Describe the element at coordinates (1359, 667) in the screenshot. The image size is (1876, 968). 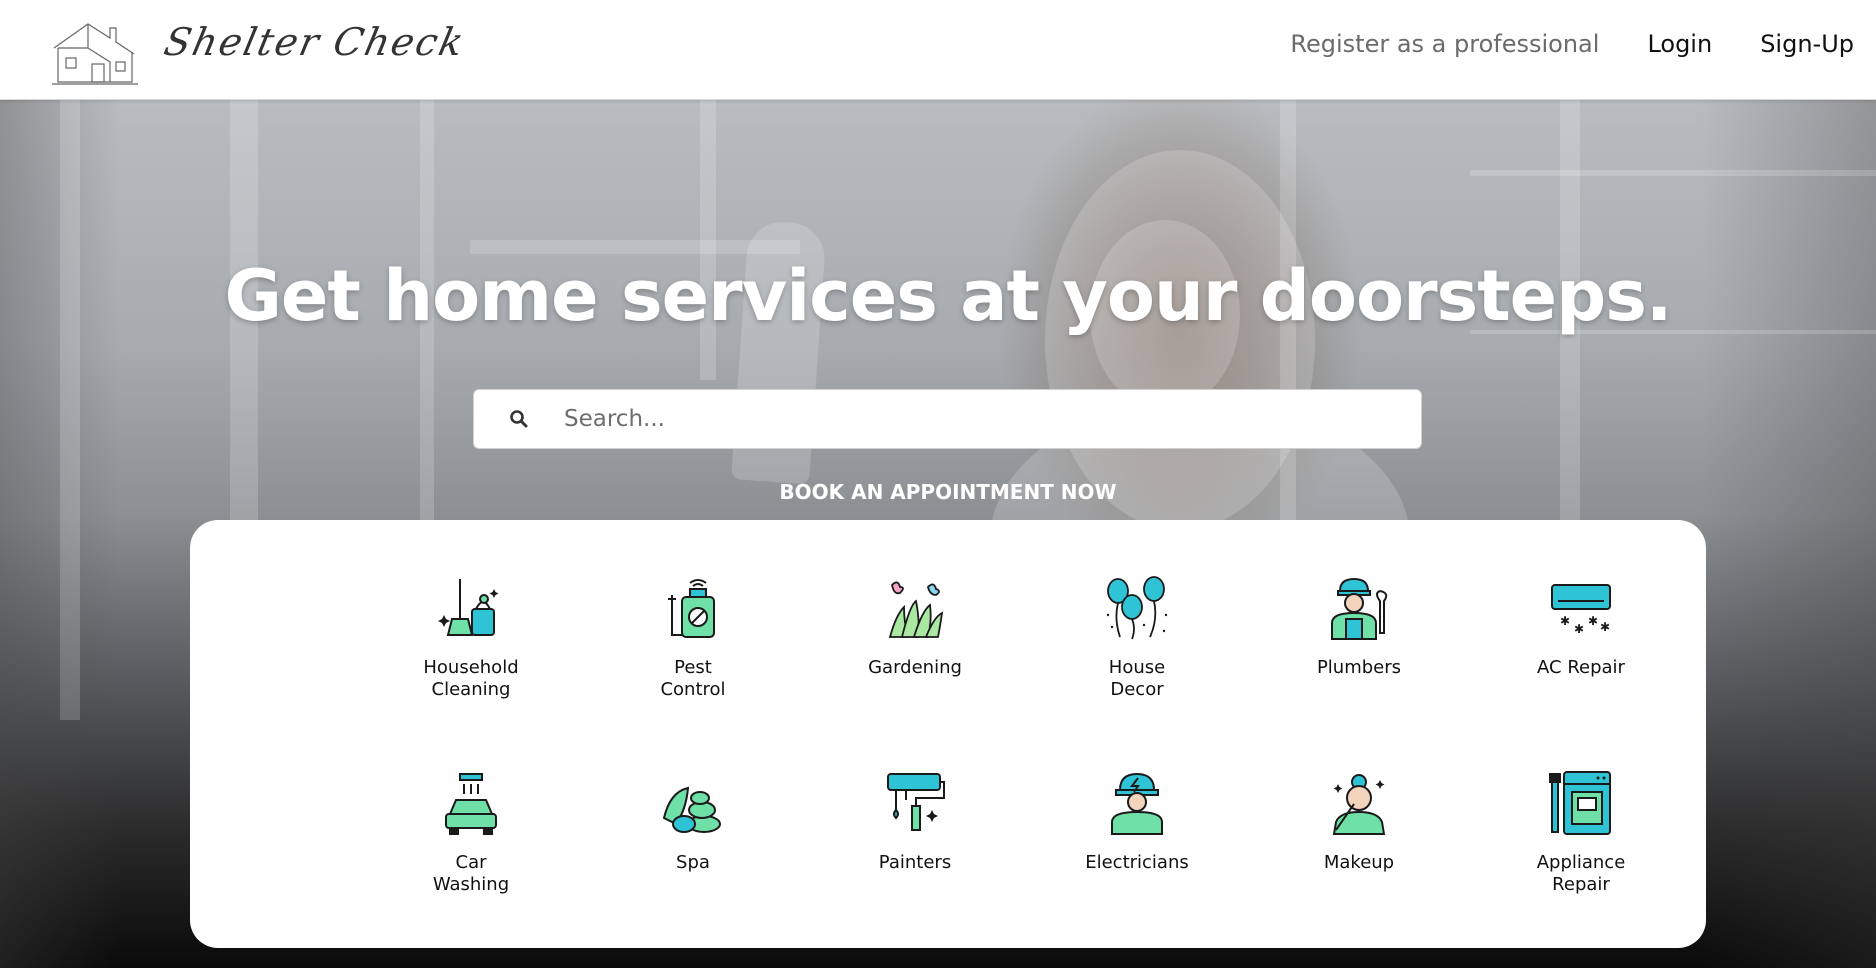
I see `service-label: Plumbers` at that location.